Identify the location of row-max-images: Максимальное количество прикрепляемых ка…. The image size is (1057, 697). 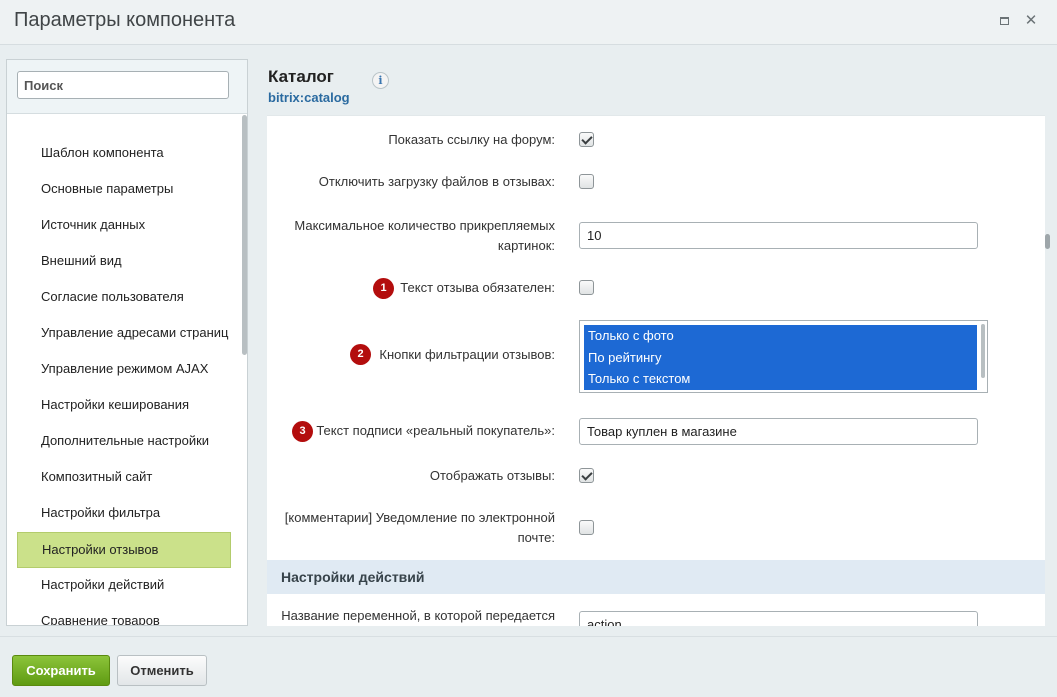
(656, 236).